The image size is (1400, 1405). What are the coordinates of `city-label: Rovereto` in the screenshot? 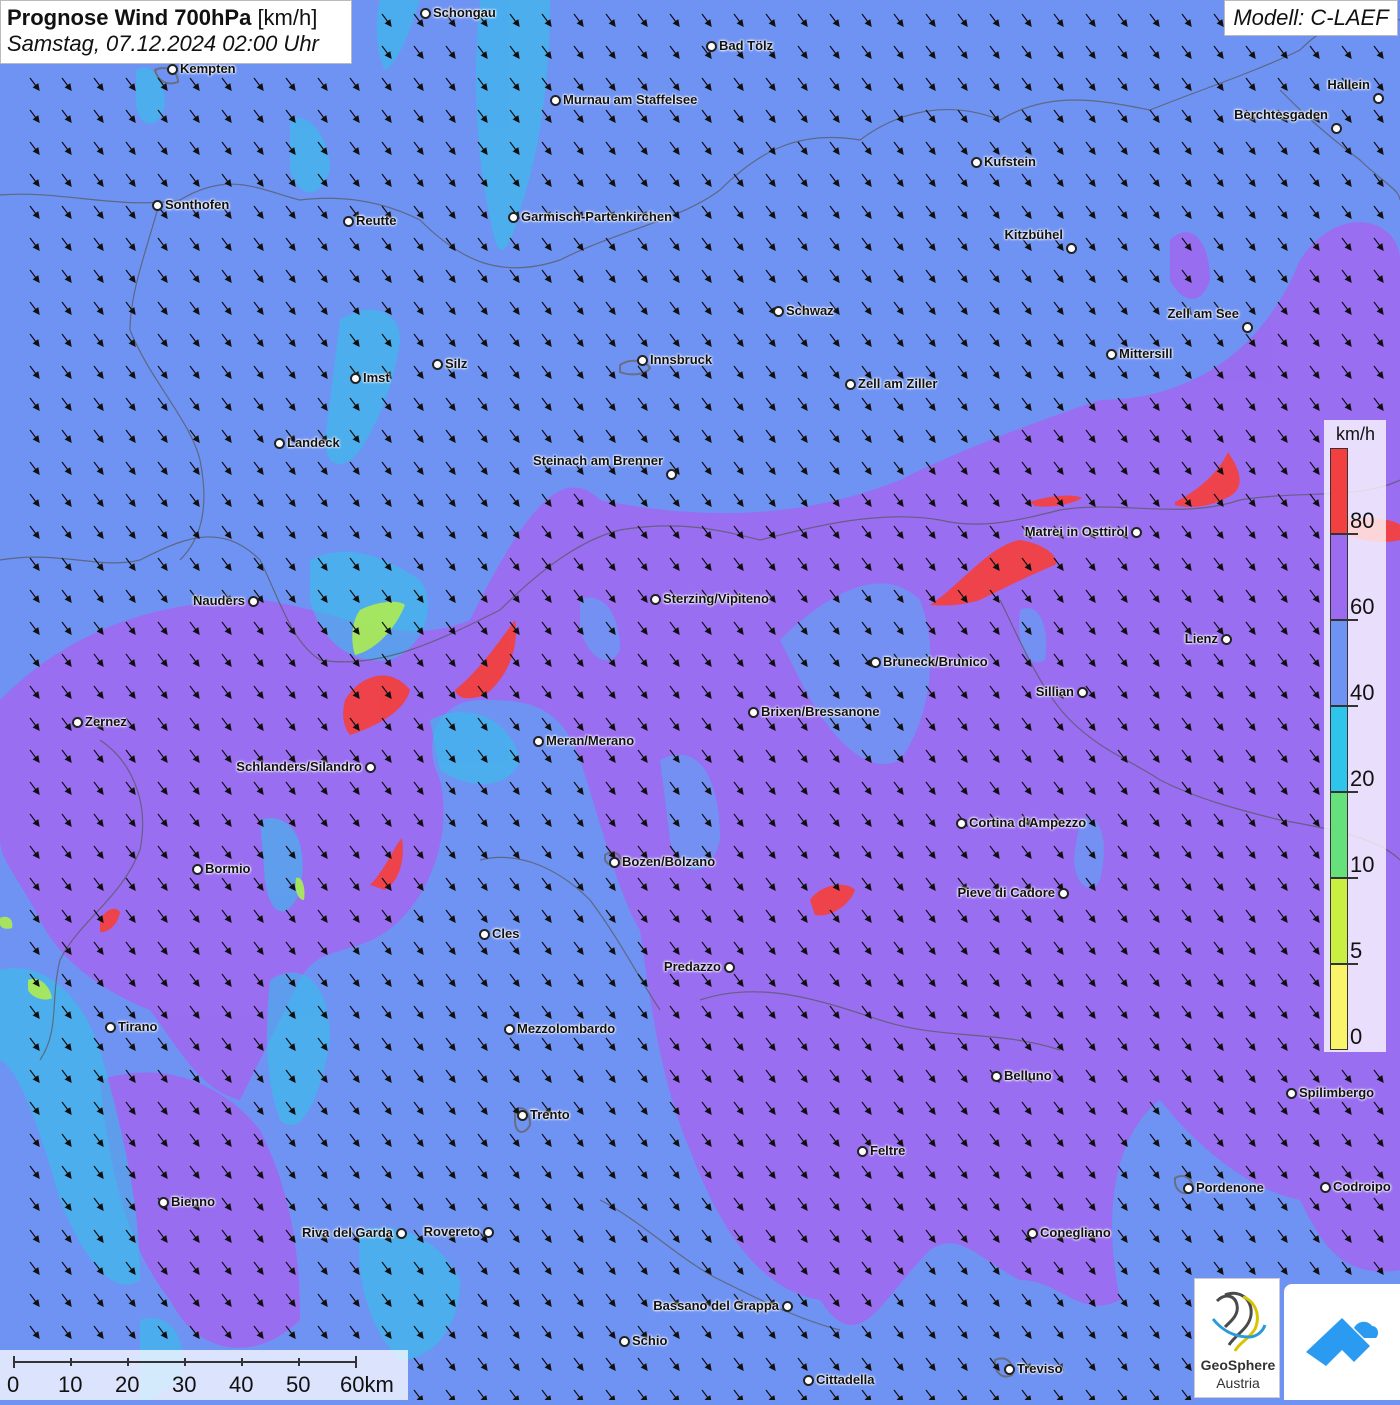 It's located at (452, 1231).